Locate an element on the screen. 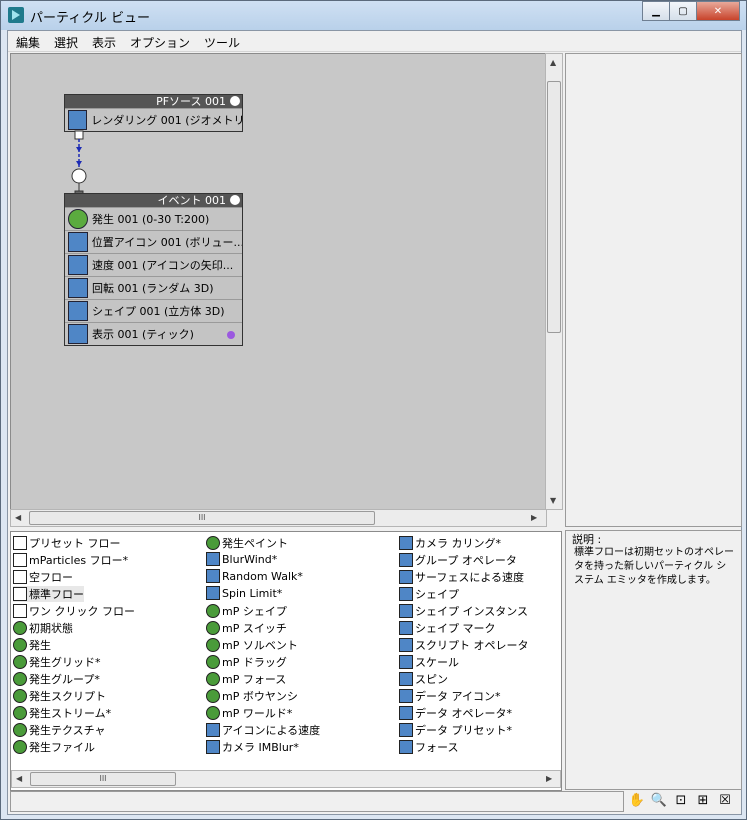 This screenshot has width=747, height=820. depot-item: 発生ファイル is located at coordinates (54, 747).